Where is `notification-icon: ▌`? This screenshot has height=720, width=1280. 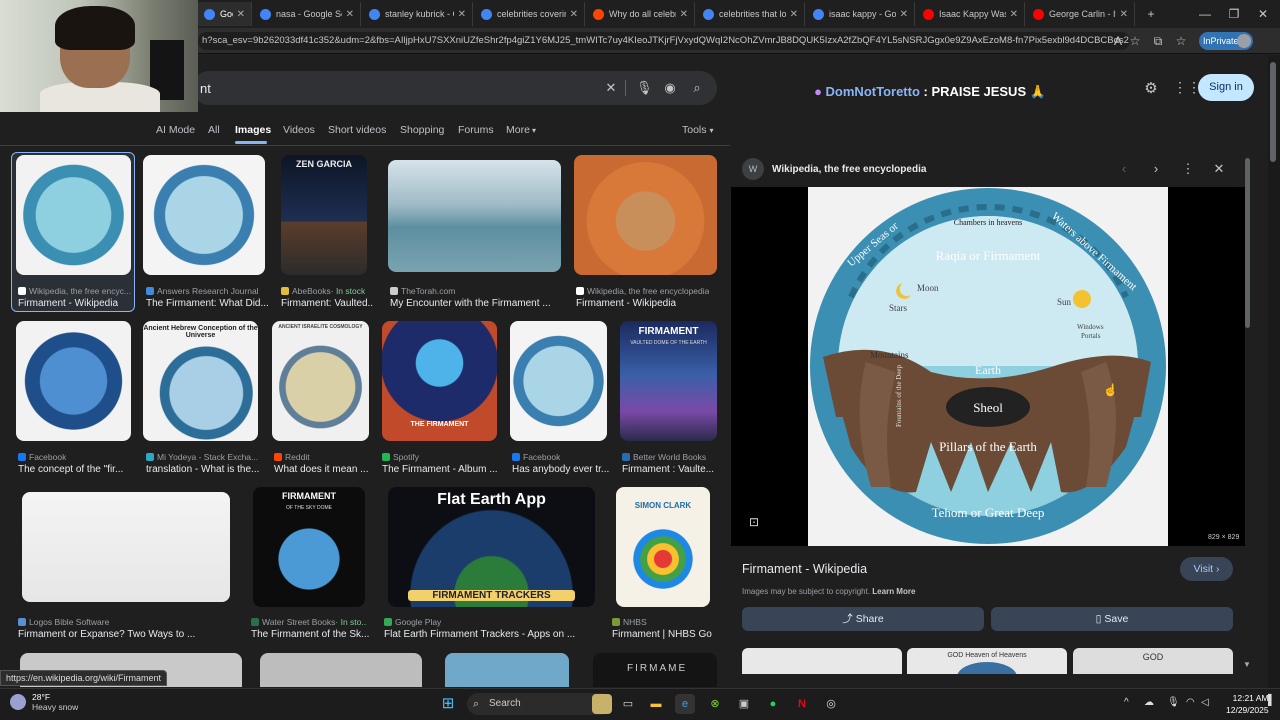
notification-icon: ▌ is located at coordinates (1271, 700).